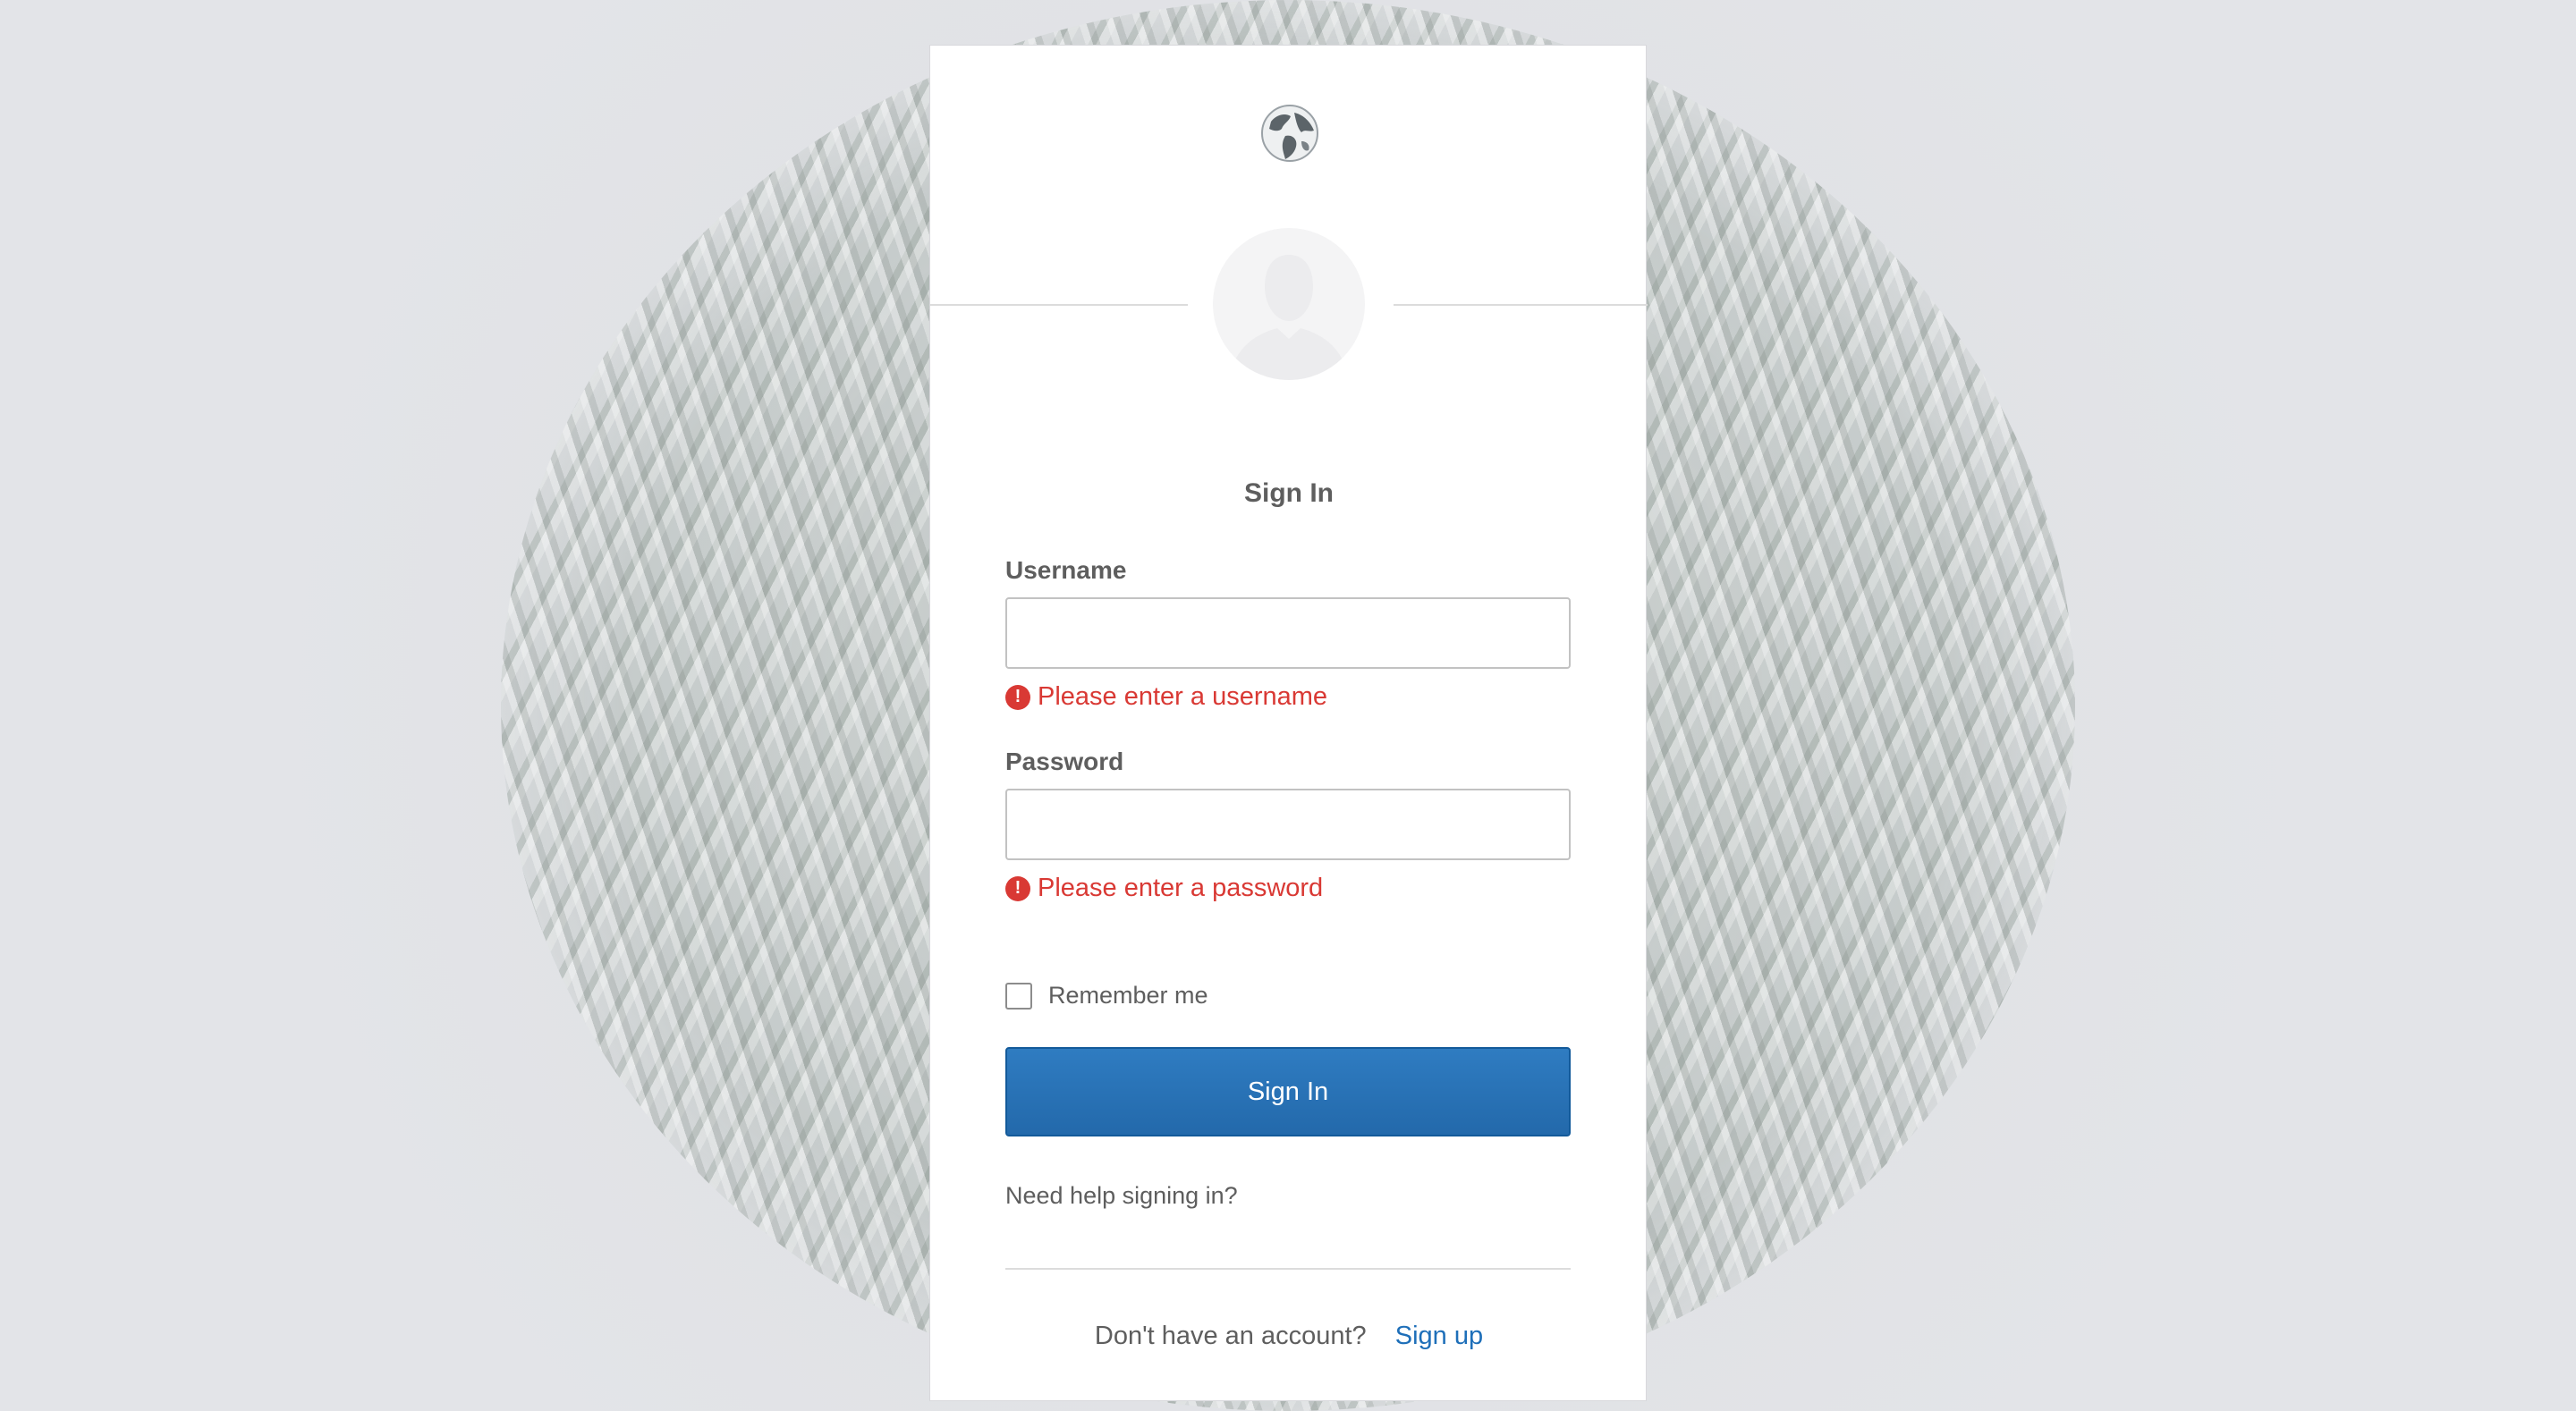  Describe the element at coordinates (1521, 305) in the screenshot. I see `header-divider-right` at that location.